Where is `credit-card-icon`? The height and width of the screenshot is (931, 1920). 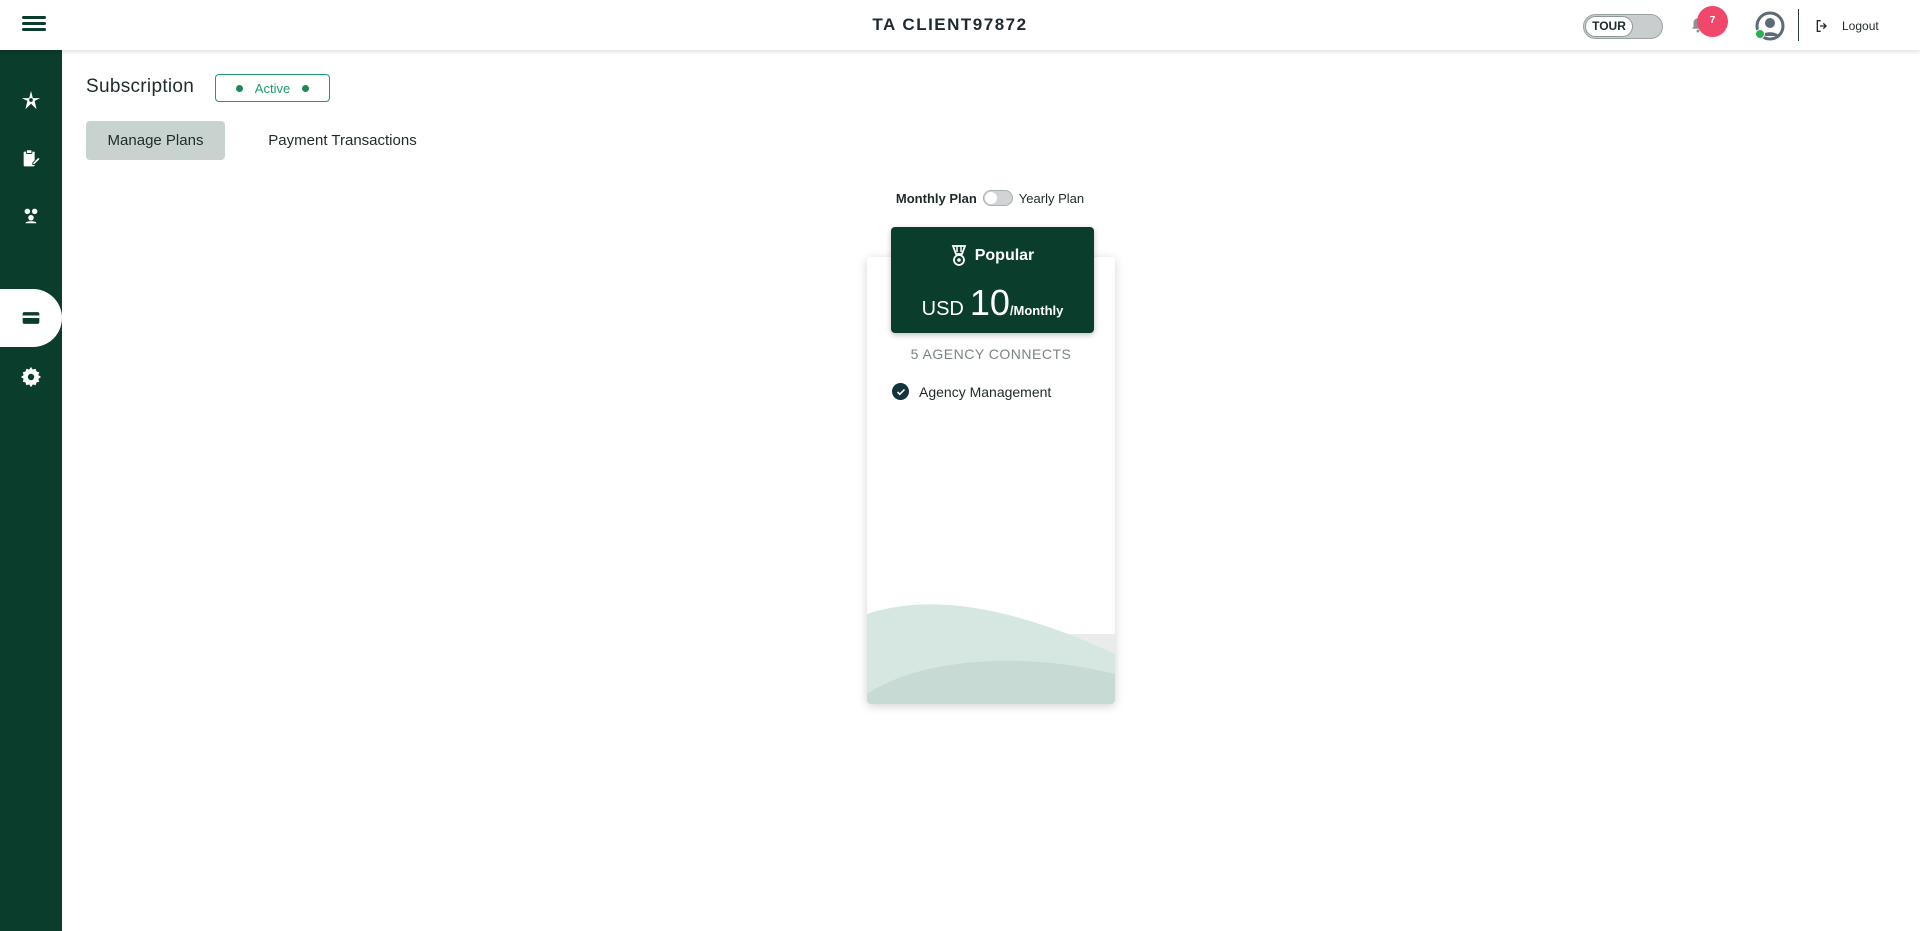 credit-card-icon is located at coordinates (31, 318).